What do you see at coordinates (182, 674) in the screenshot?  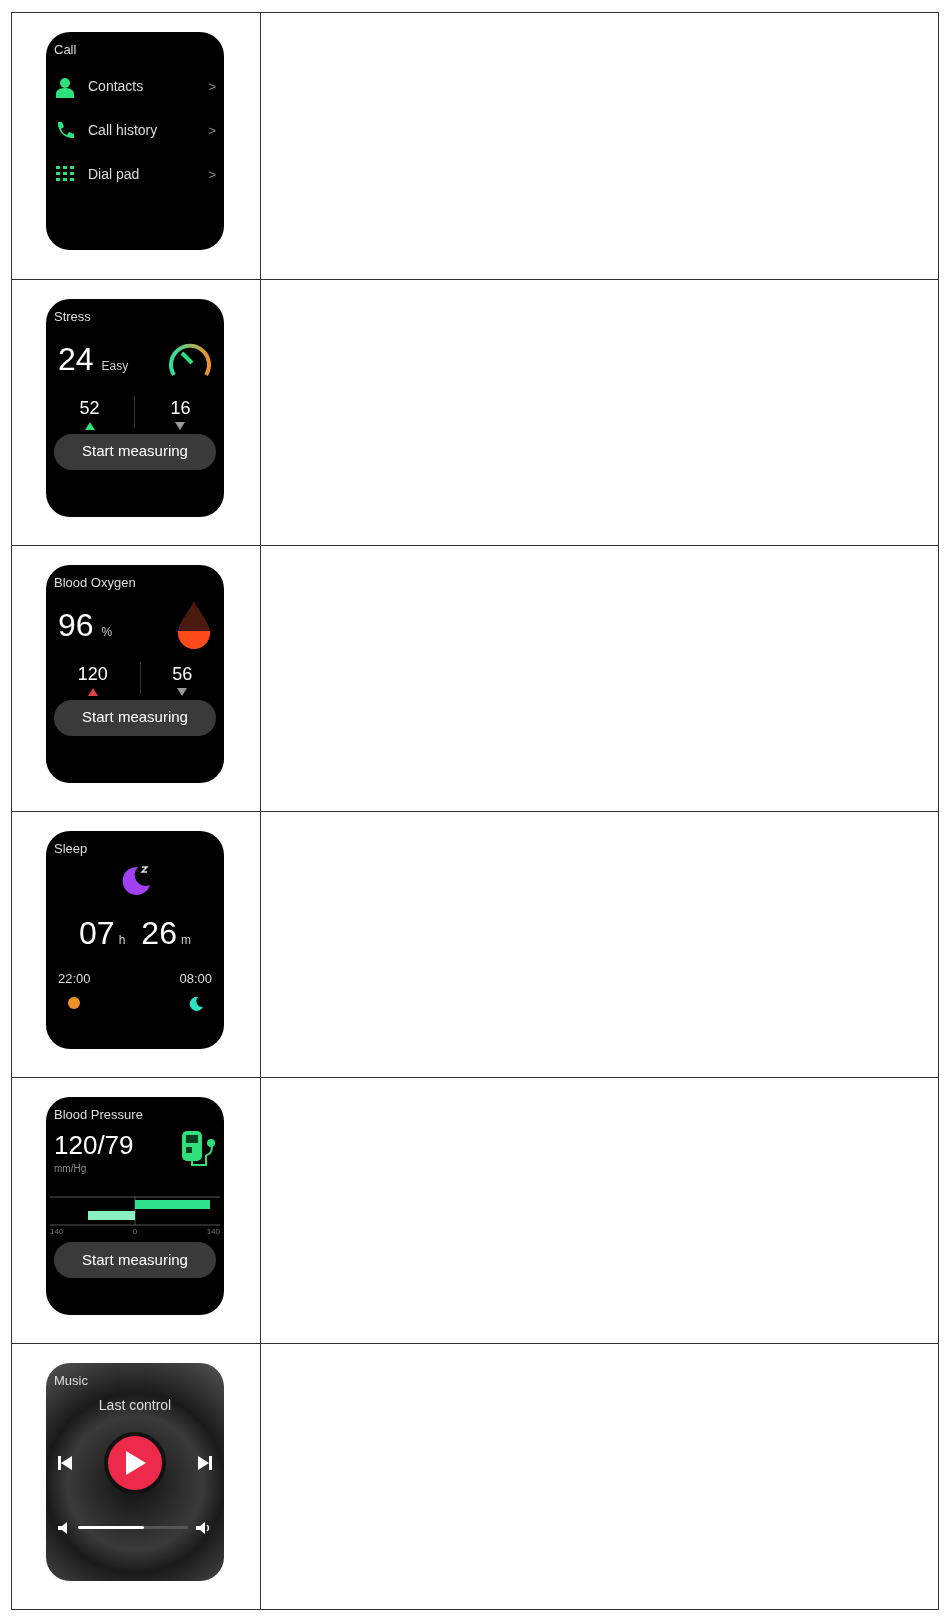 I see `min-value: 56` at bounding box center [182, 674].